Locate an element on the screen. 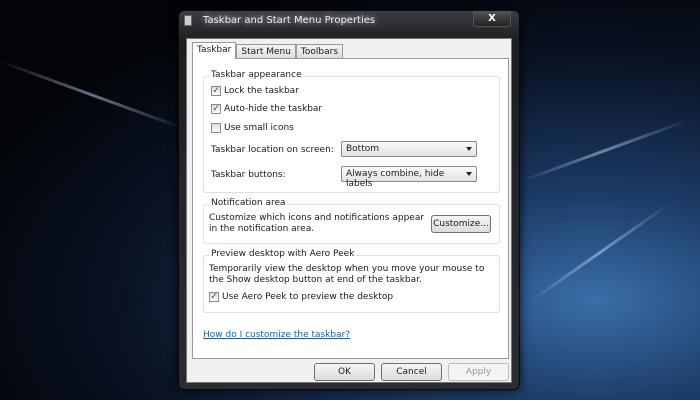 The image size is (700, 400). lock-taskbar-checkbox: ✓ Lock the taskbar is located at coordinates (255, 91).